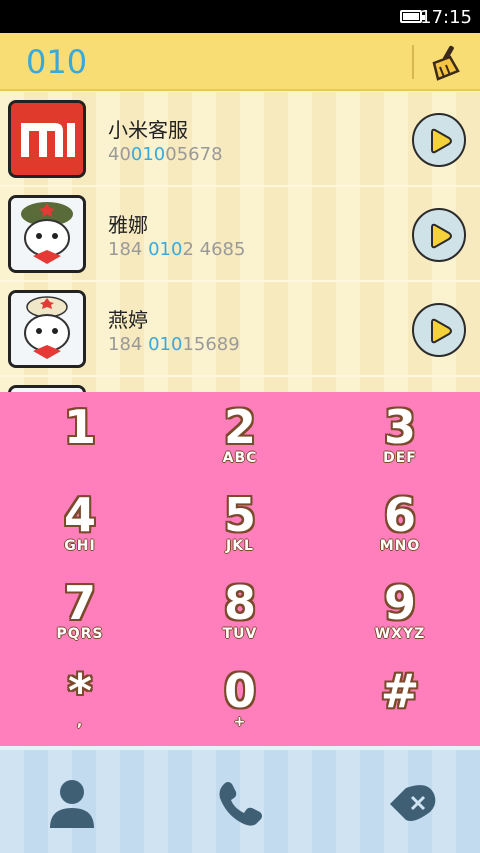 This screenshot has width=480, height=853. I want to click on key-star: *,, so click(80, 700).